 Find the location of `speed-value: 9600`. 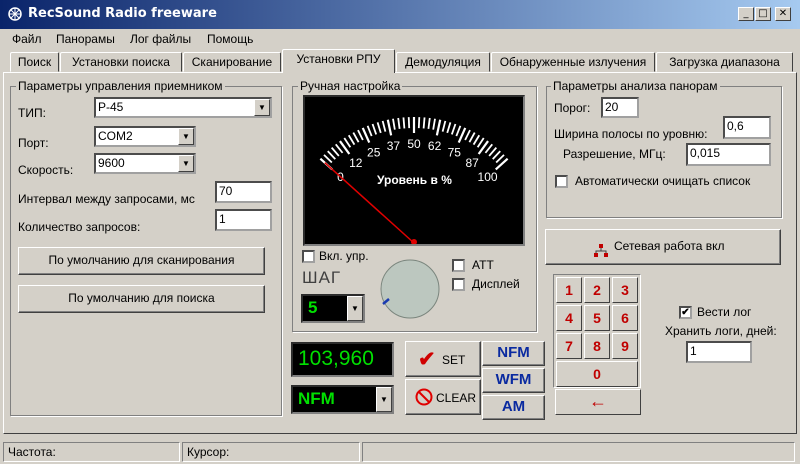

speed-value: 9600 is located at coordinates (111, 163).